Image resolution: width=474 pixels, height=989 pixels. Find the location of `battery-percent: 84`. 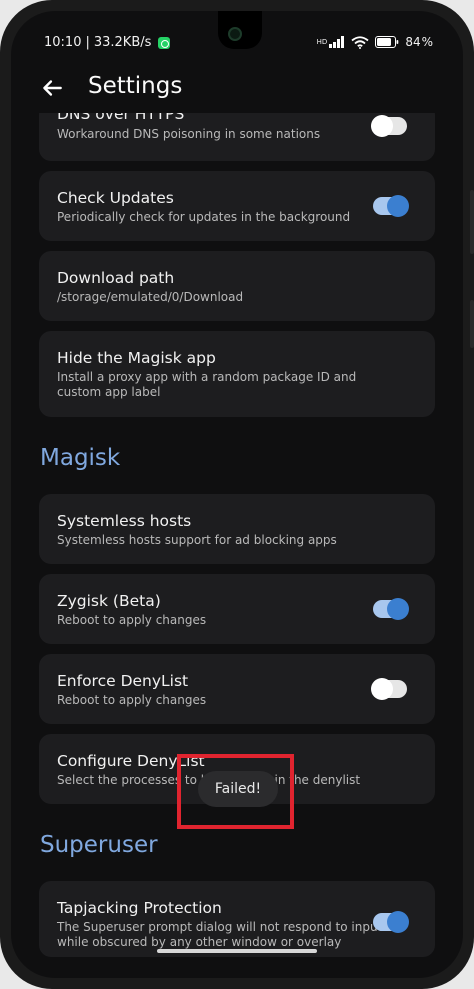

battery-percent: 84 is located at coordinates (413, 42).